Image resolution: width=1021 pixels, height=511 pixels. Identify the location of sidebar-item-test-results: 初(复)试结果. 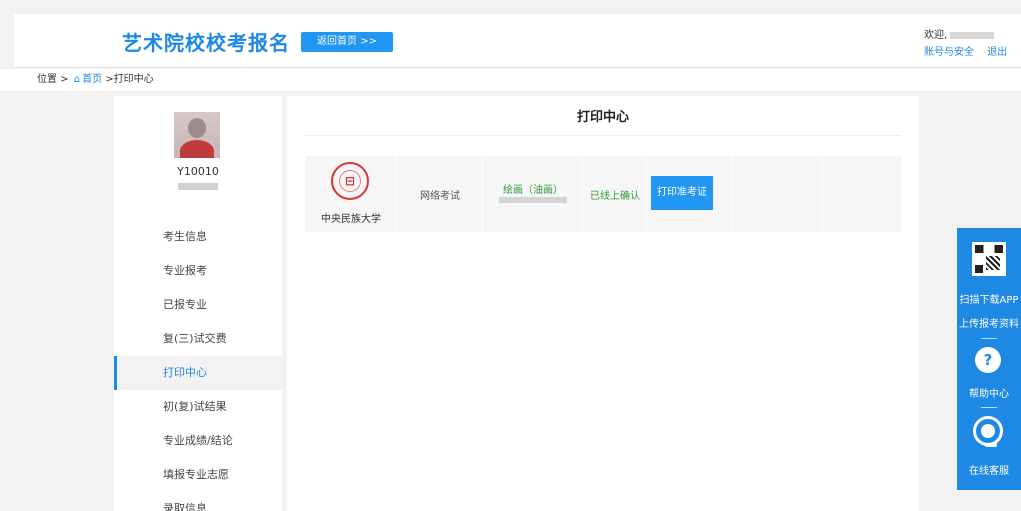
(198, 407).